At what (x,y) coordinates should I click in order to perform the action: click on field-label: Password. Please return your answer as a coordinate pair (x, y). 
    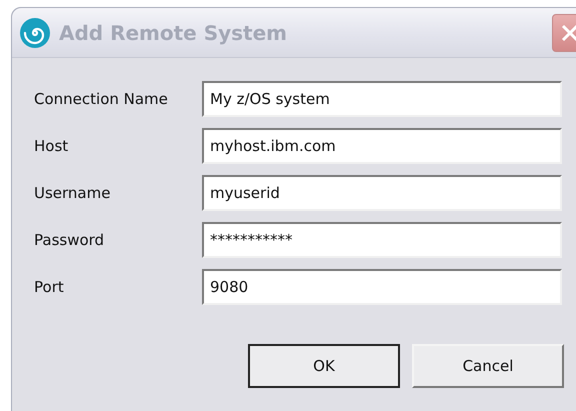
    Looking at the image, I should click on (70, 240).